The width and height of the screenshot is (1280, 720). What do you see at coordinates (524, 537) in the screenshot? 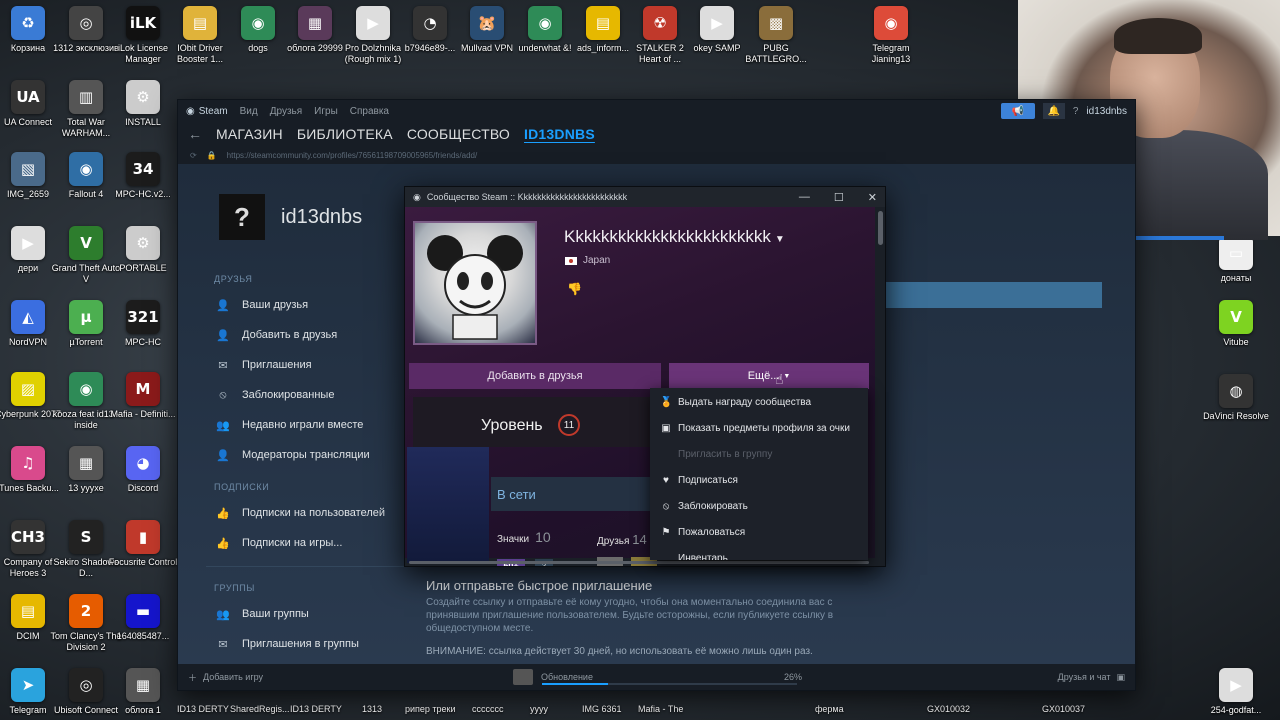
I see `badges-link: Значки 10` at bounding box center [524, 537].